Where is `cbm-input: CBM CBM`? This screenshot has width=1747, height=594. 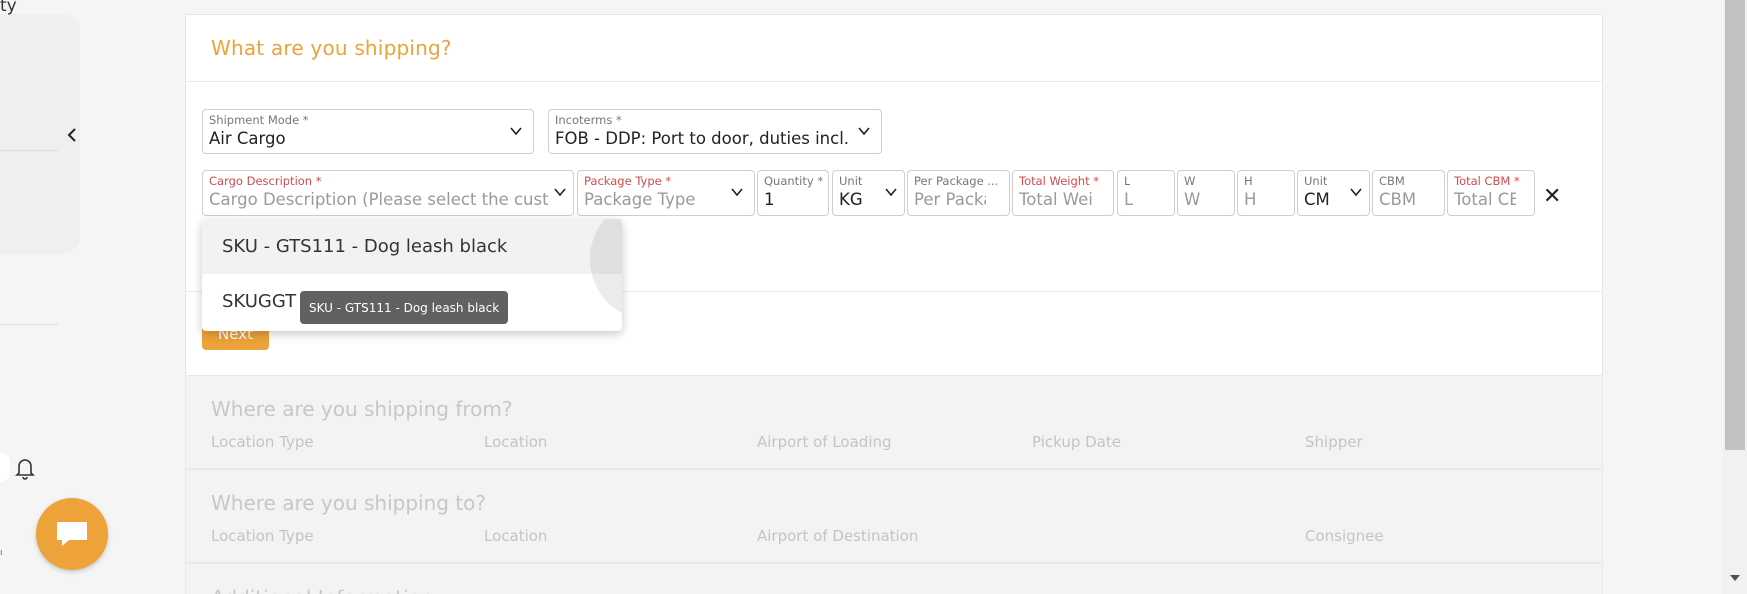
cbm-input: CBM CBM is located at coordinates (1408, 193).